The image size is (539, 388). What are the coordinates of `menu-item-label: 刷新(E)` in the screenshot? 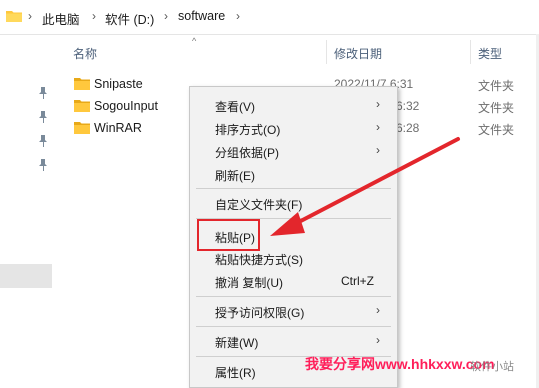 It's located at (235, 176).